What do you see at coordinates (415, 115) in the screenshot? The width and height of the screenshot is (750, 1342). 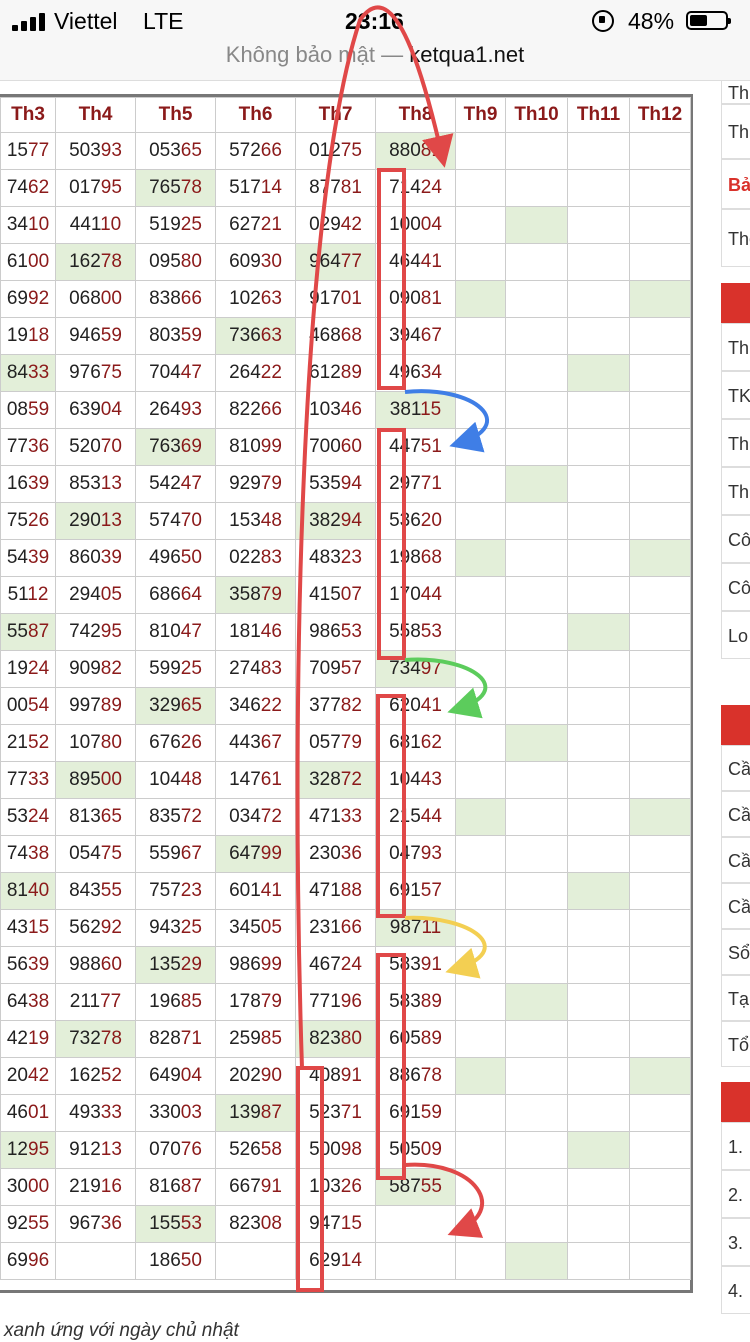 I see `column-header-th8: Th8` at bounding box center [415, 115].